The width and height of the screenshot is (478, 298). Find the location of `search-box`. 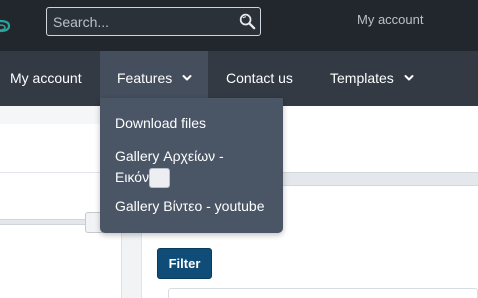

search-box is located at coordinates (153, 21).